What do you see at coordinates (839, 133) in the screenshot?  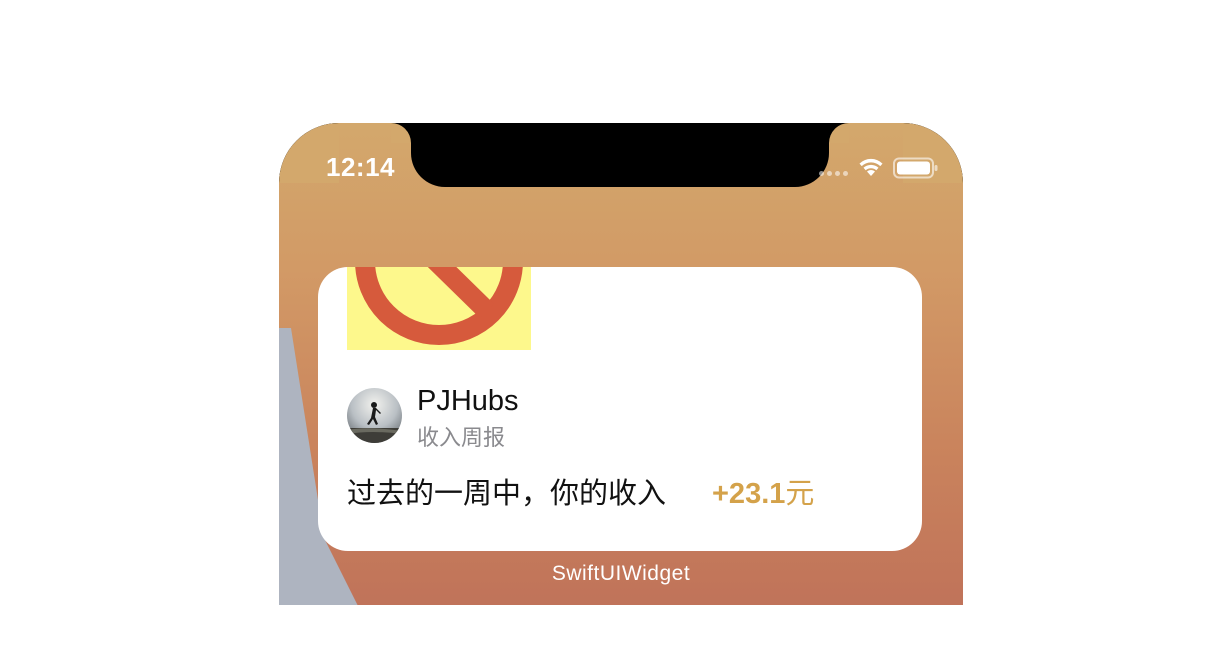 I see `notch-ear-right` at bounding box center [839, 133].